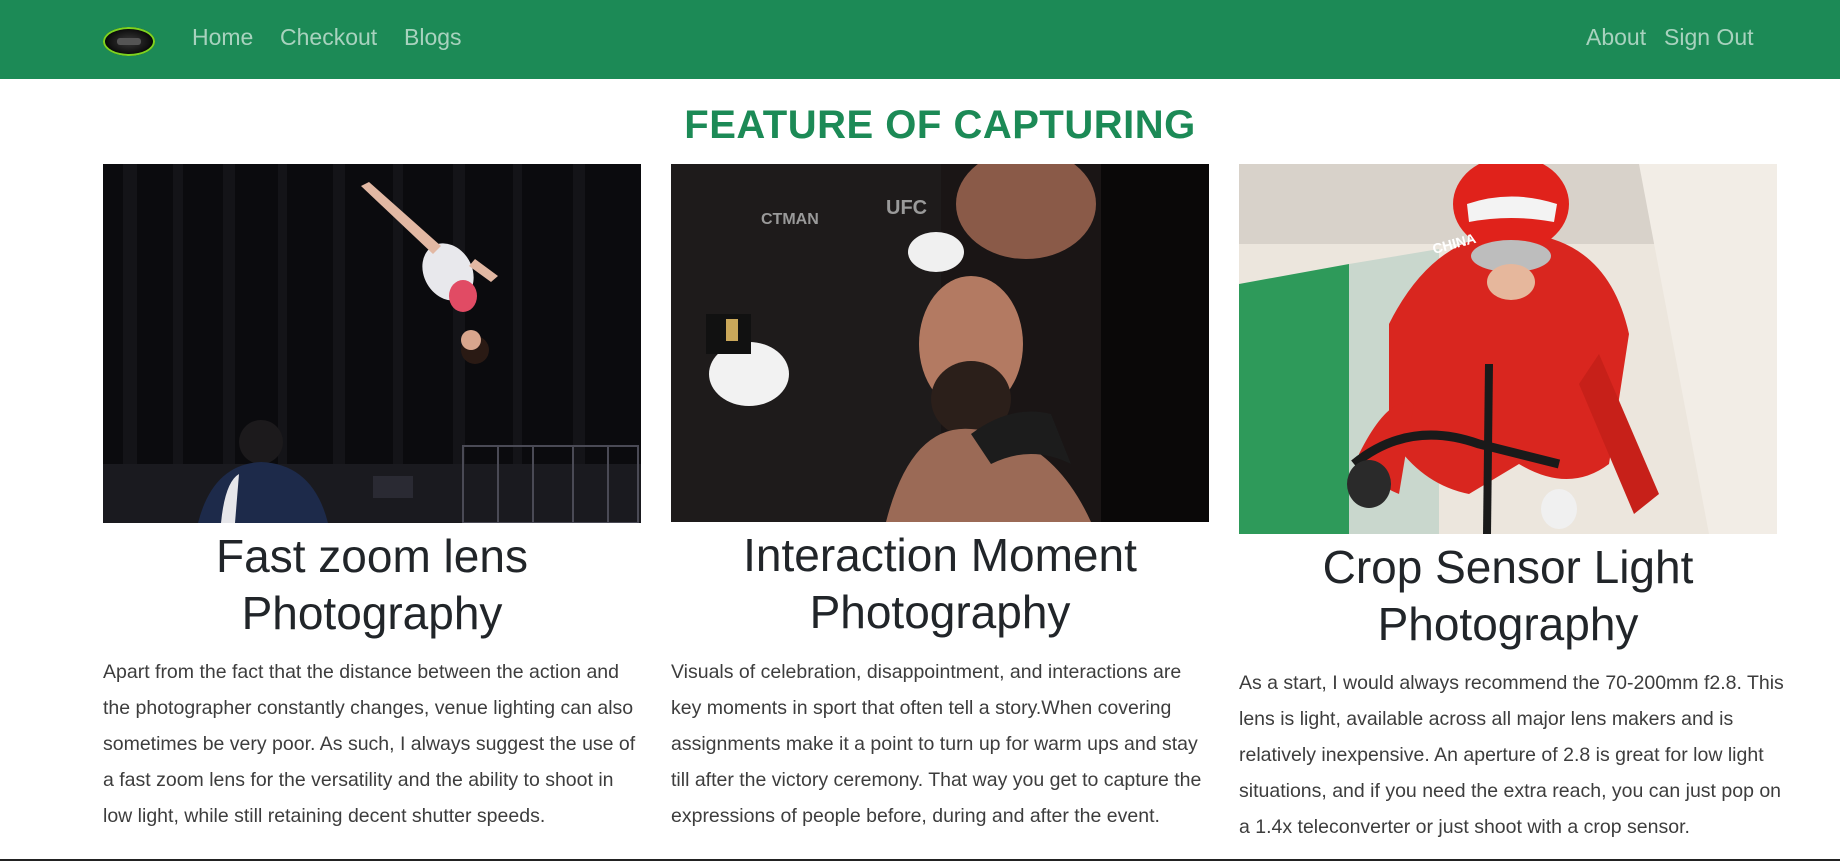 This screenshot has width=1840, height=861. What do you see at coordinates (129, 41) in the screenshot?
I see `camera-lens-logo-icon` at bounding box center [129, 41].